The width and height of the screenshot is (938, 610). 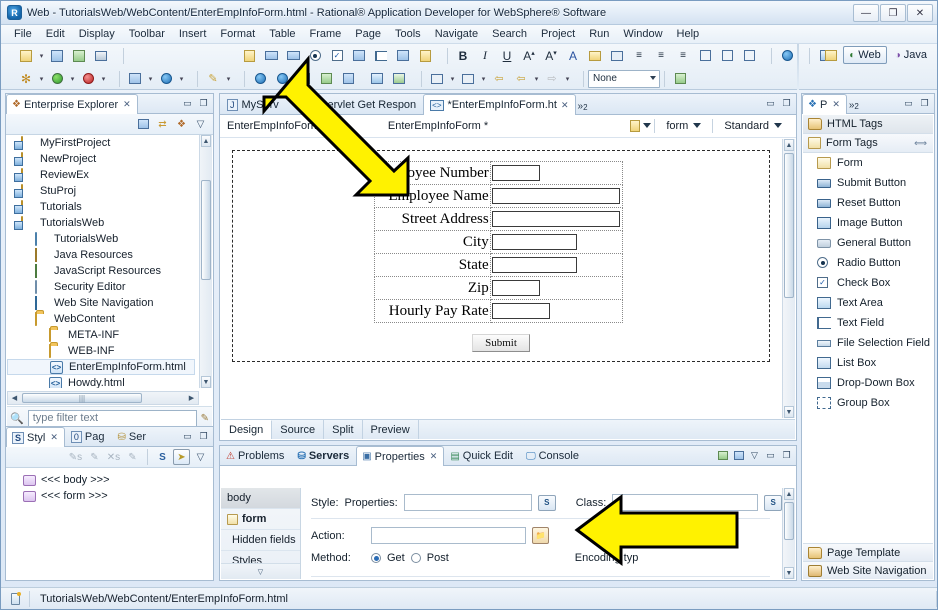 I want to click on properties-sidebar-more-icon: ▽, so click(x=260, y=571).